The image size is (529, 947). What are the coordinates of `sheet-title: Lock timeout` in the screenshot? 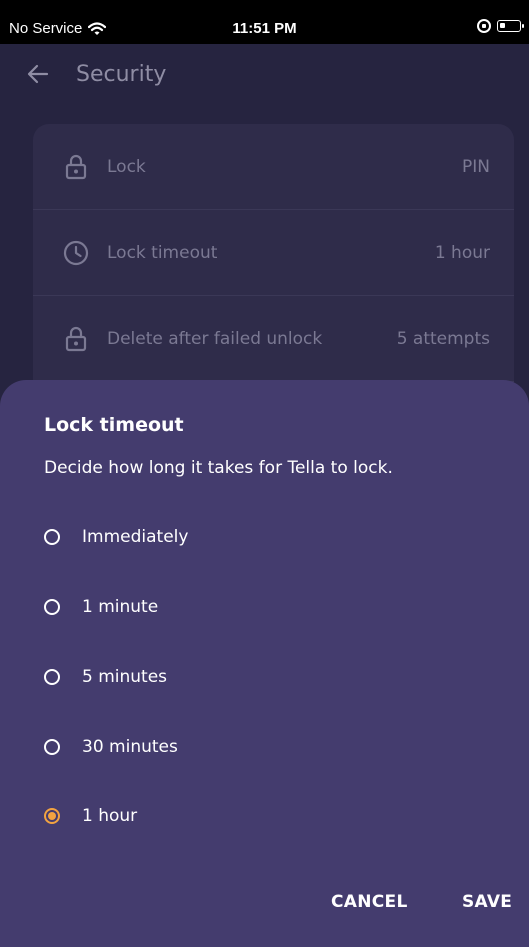 It's located at (114, 425).